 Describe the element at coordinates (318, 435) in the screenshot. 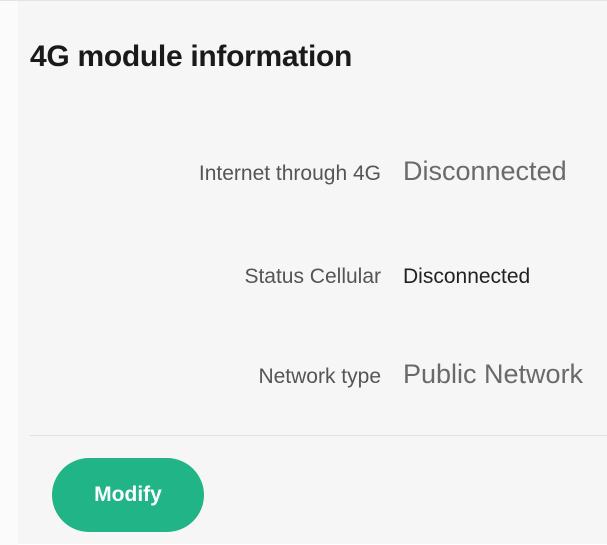

I see `divider` at that location.